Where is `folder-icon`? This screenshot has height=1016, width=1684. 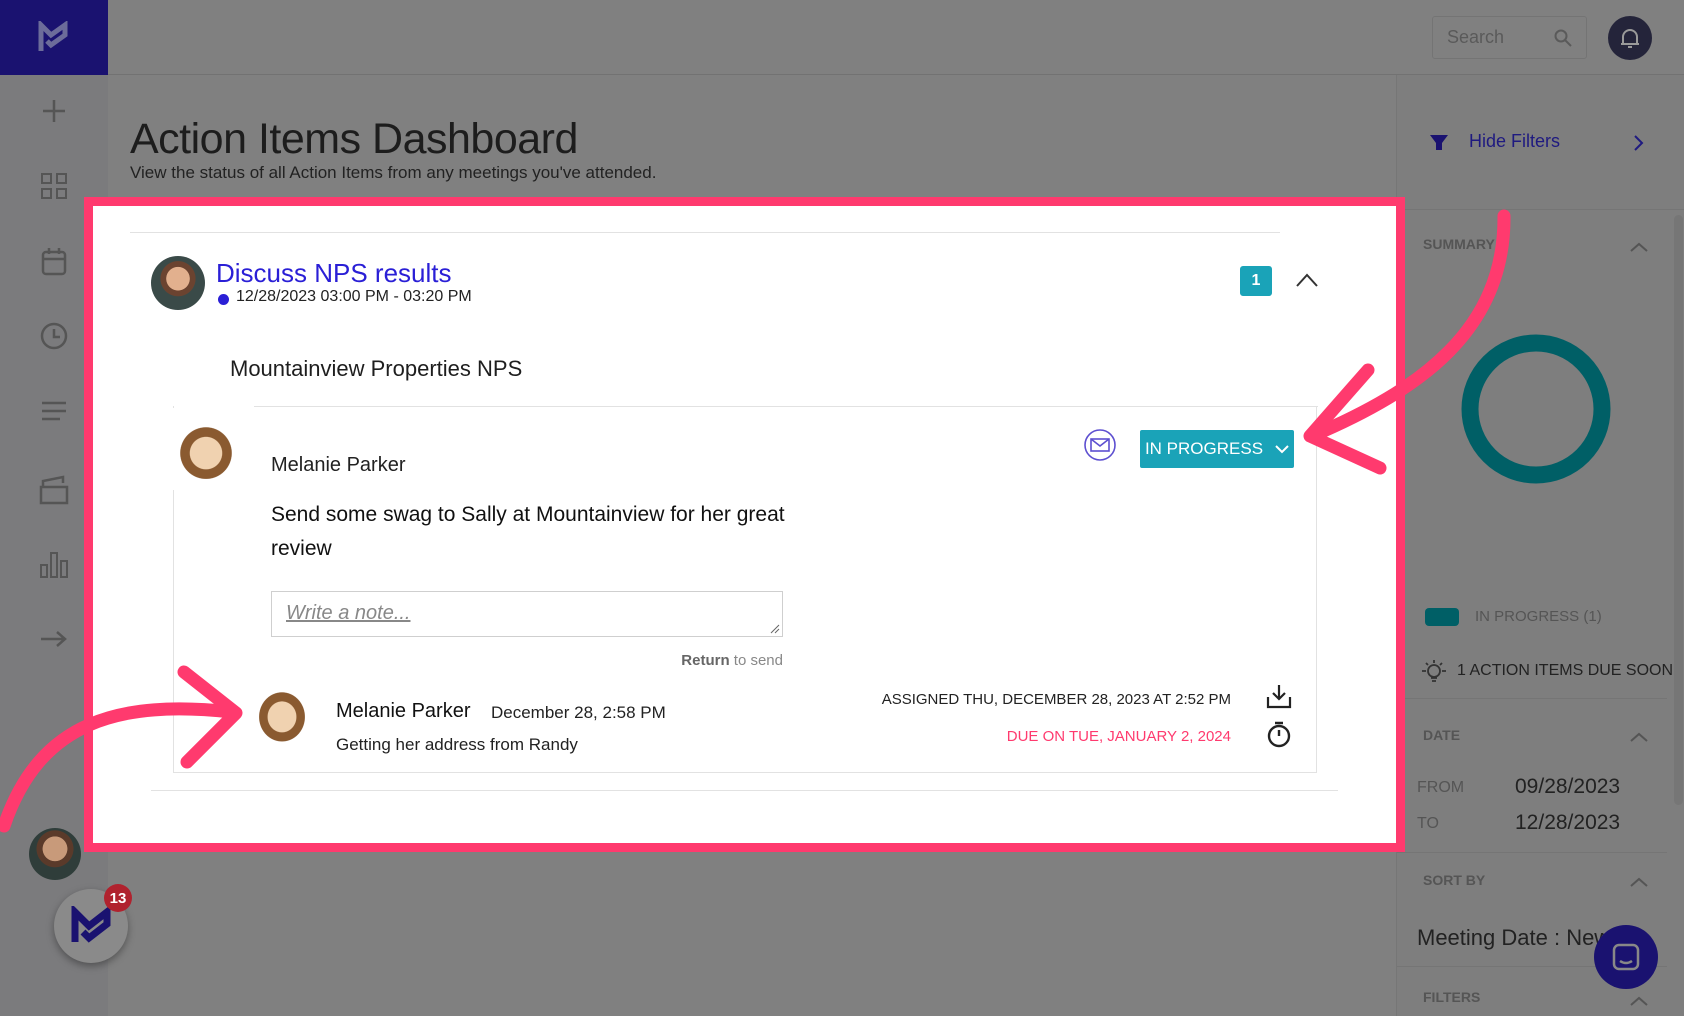
folder-icon is located at coordinates (54, 490).